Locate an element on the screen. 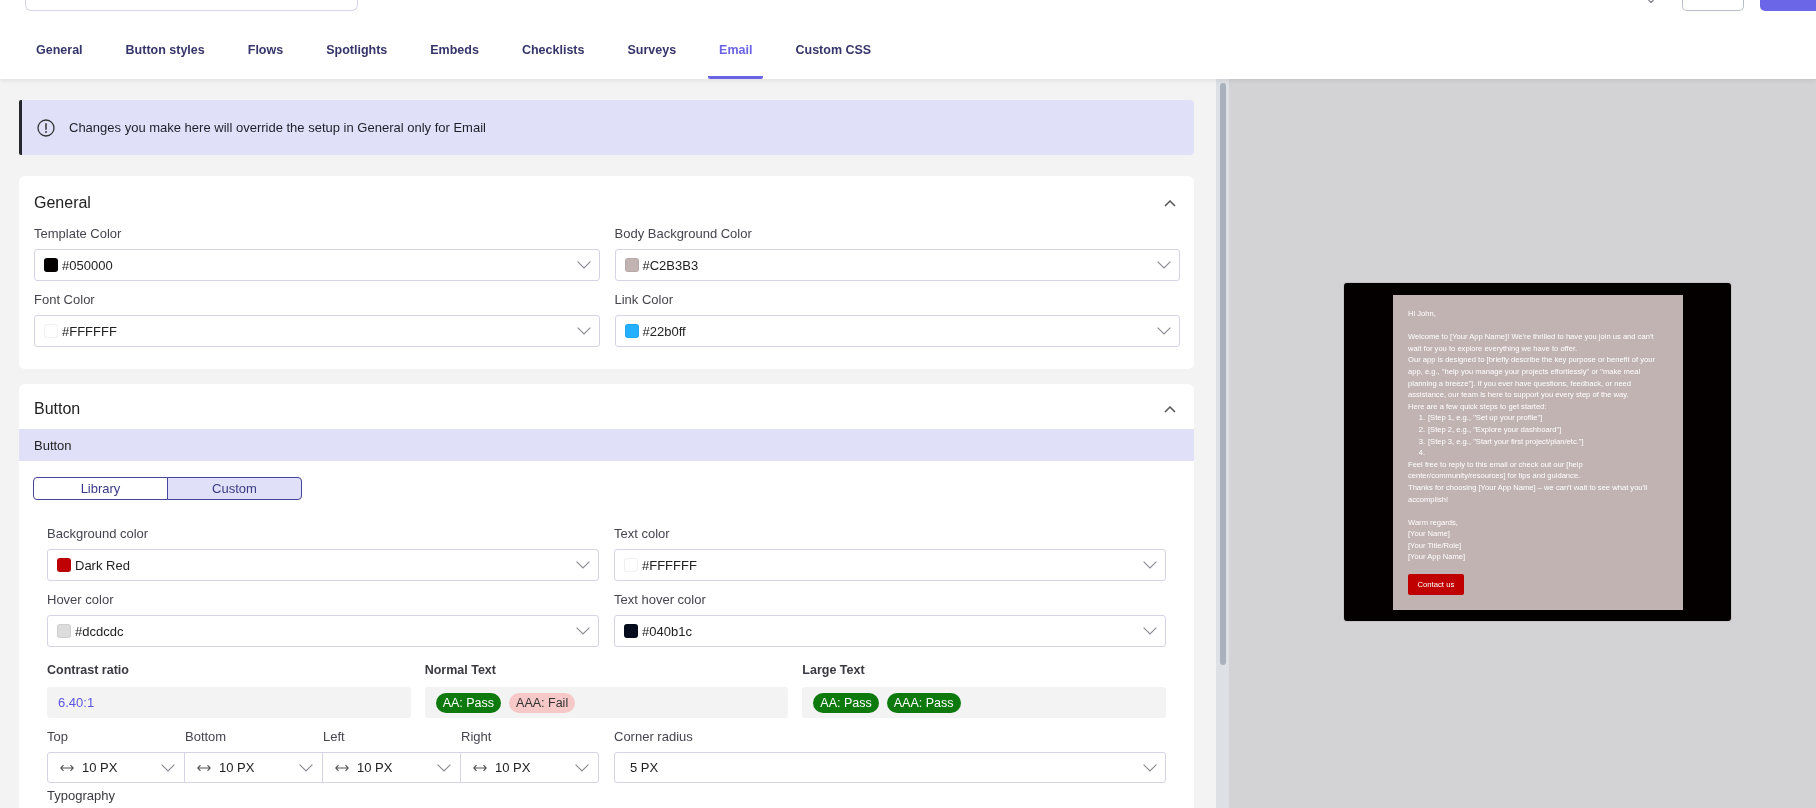  text-field is located at coordinates (191, 5).